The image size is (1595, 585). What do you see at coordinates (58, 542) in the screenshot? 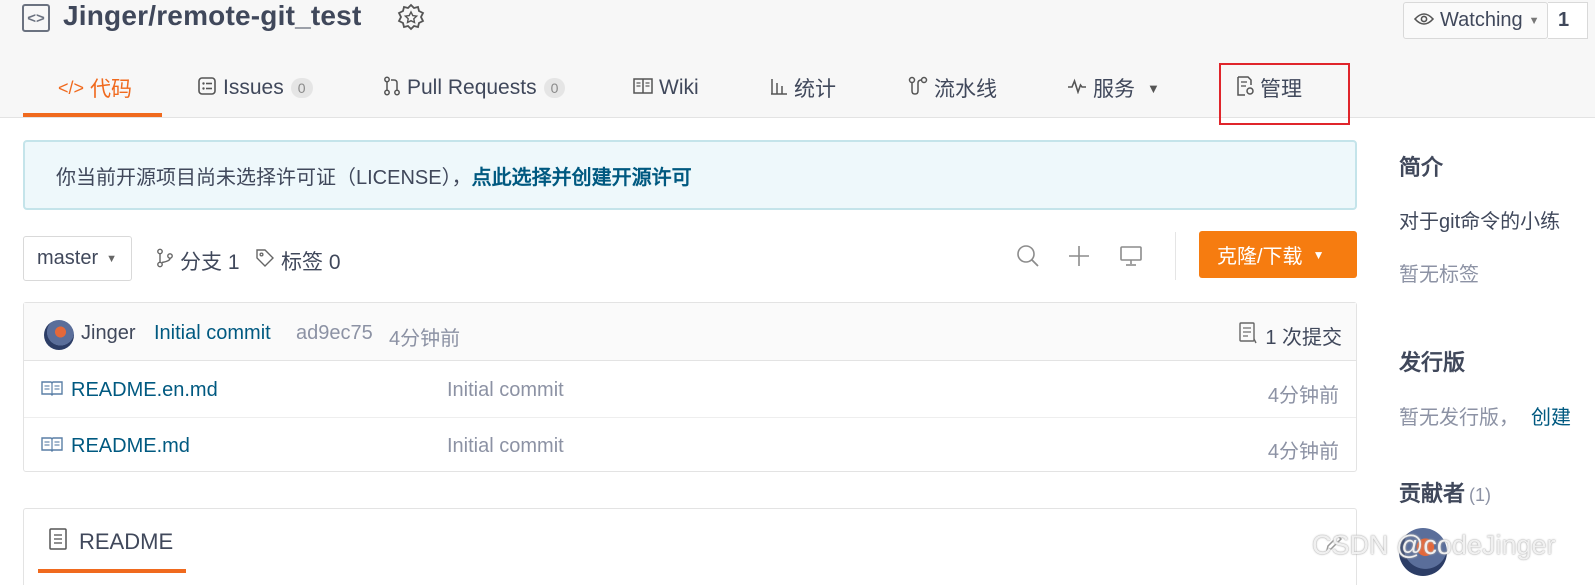
I see `document-icon` at bounding box center [58, 542].